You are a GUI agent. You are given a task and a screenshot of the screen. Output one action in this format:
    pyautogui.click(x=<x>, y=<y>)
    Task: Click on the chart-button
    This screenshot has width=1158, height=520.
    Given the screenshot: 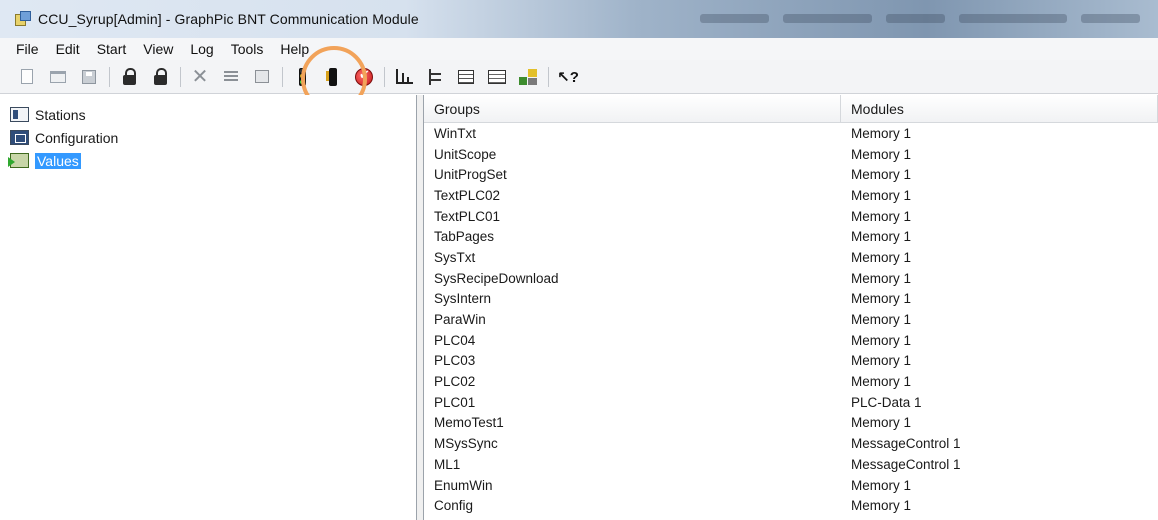 What is the action you would take?
    pyautogui.click(x=404, y=77)
    